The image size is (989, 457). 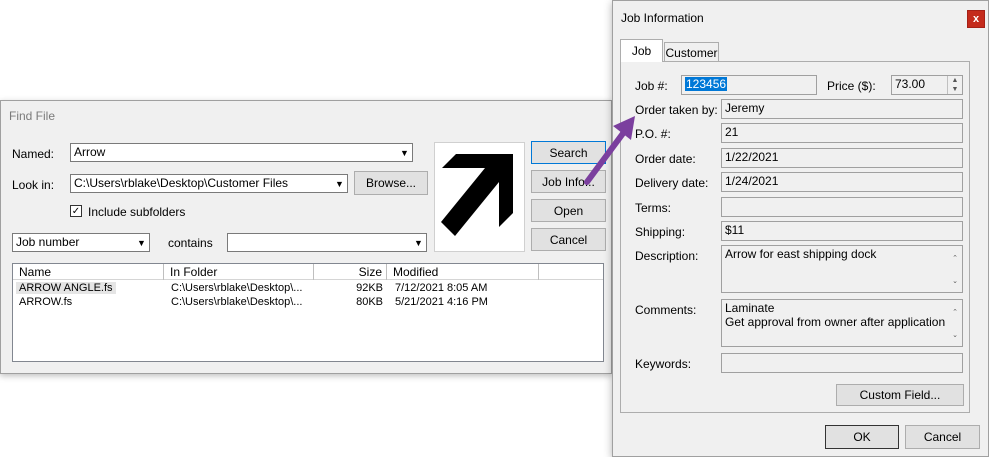 I want to click on close-button: x, so click(x=976, y=19).